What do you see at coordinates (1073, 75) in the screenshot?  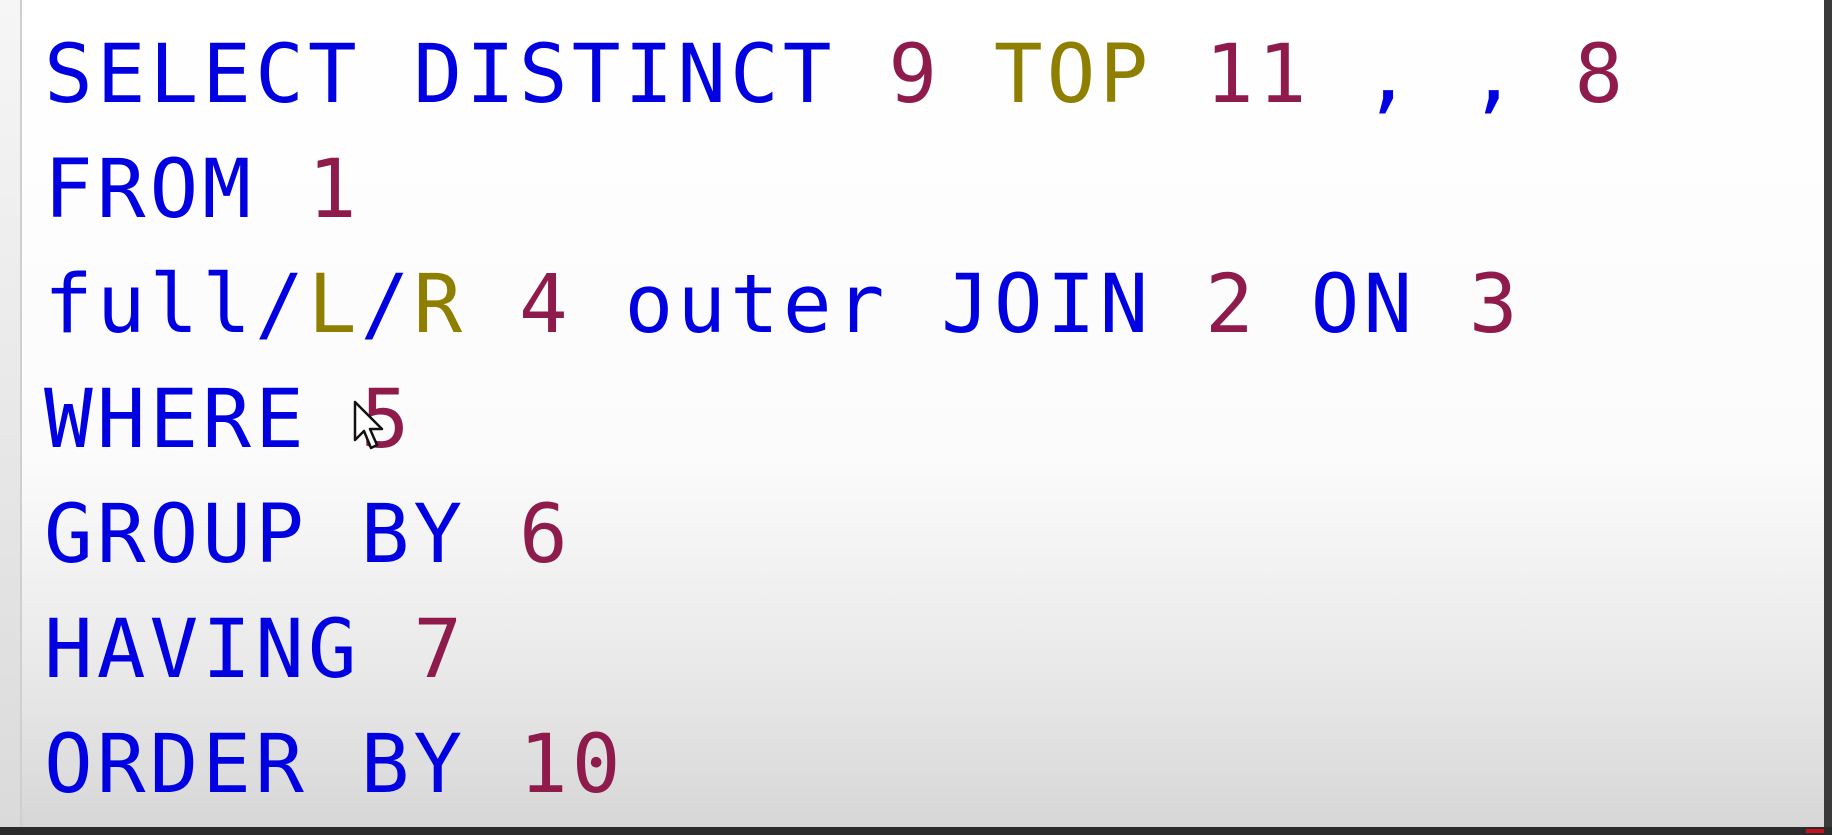 I see `code-token-alt: TOP` at bounding box center [1073, 75].